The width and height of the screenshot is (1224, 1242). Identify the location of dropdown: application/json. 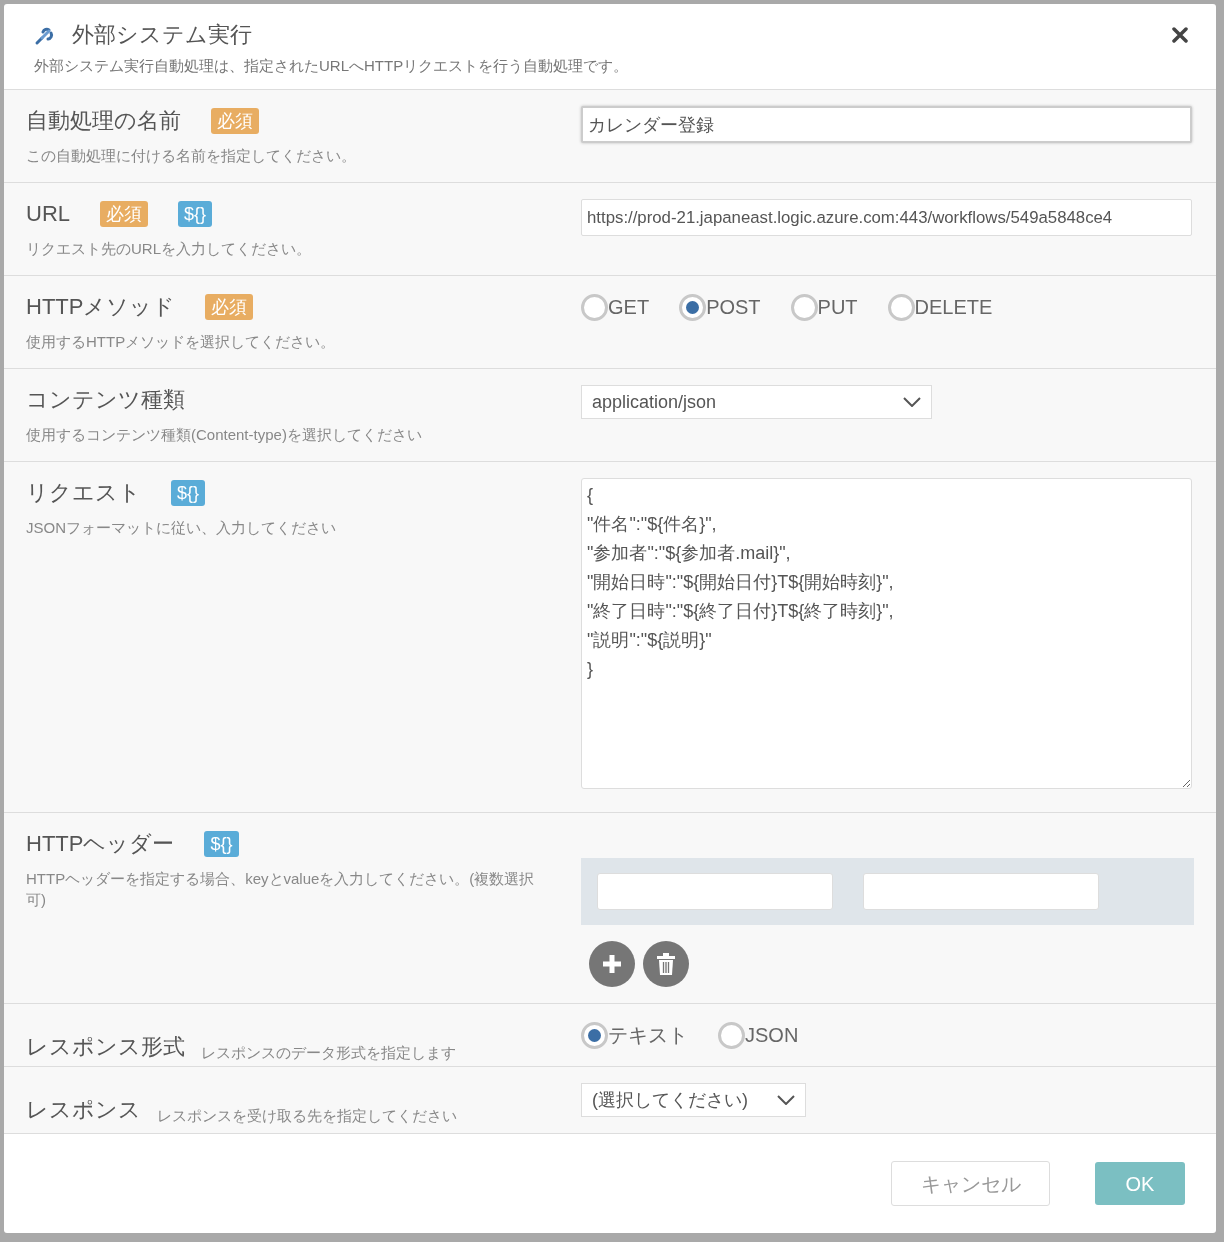
(756, 402).